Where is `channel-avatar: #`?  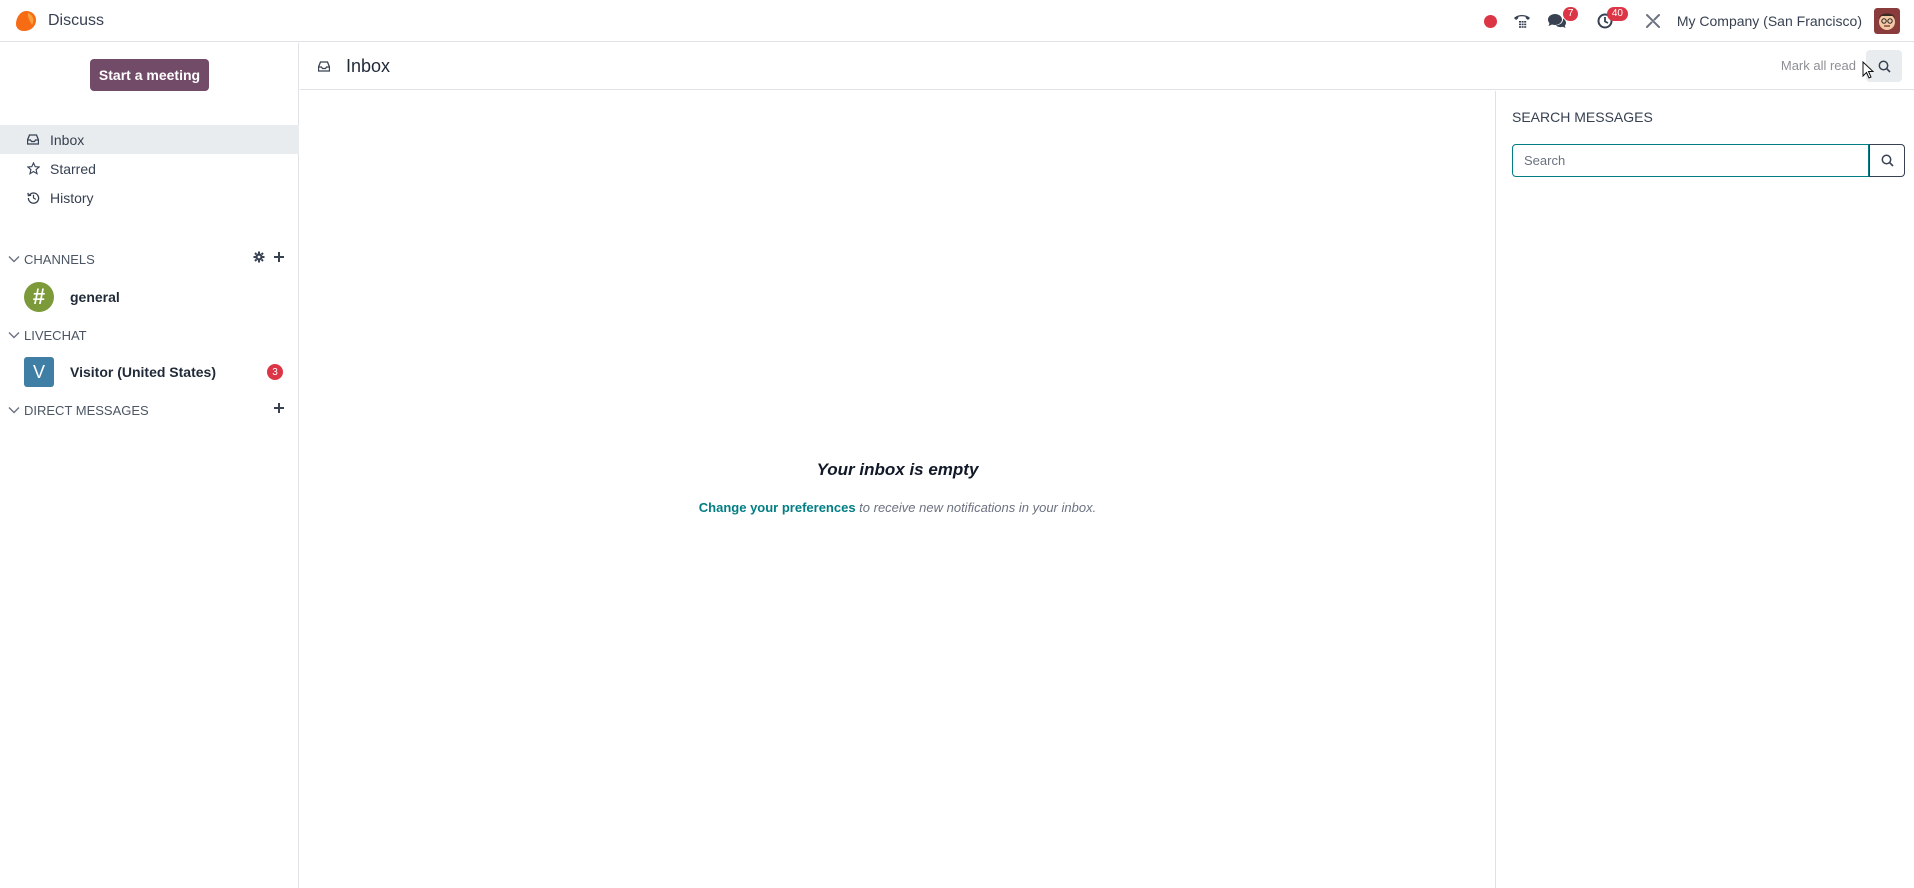
channel-avatar: # is located at coordinates (39, 297).